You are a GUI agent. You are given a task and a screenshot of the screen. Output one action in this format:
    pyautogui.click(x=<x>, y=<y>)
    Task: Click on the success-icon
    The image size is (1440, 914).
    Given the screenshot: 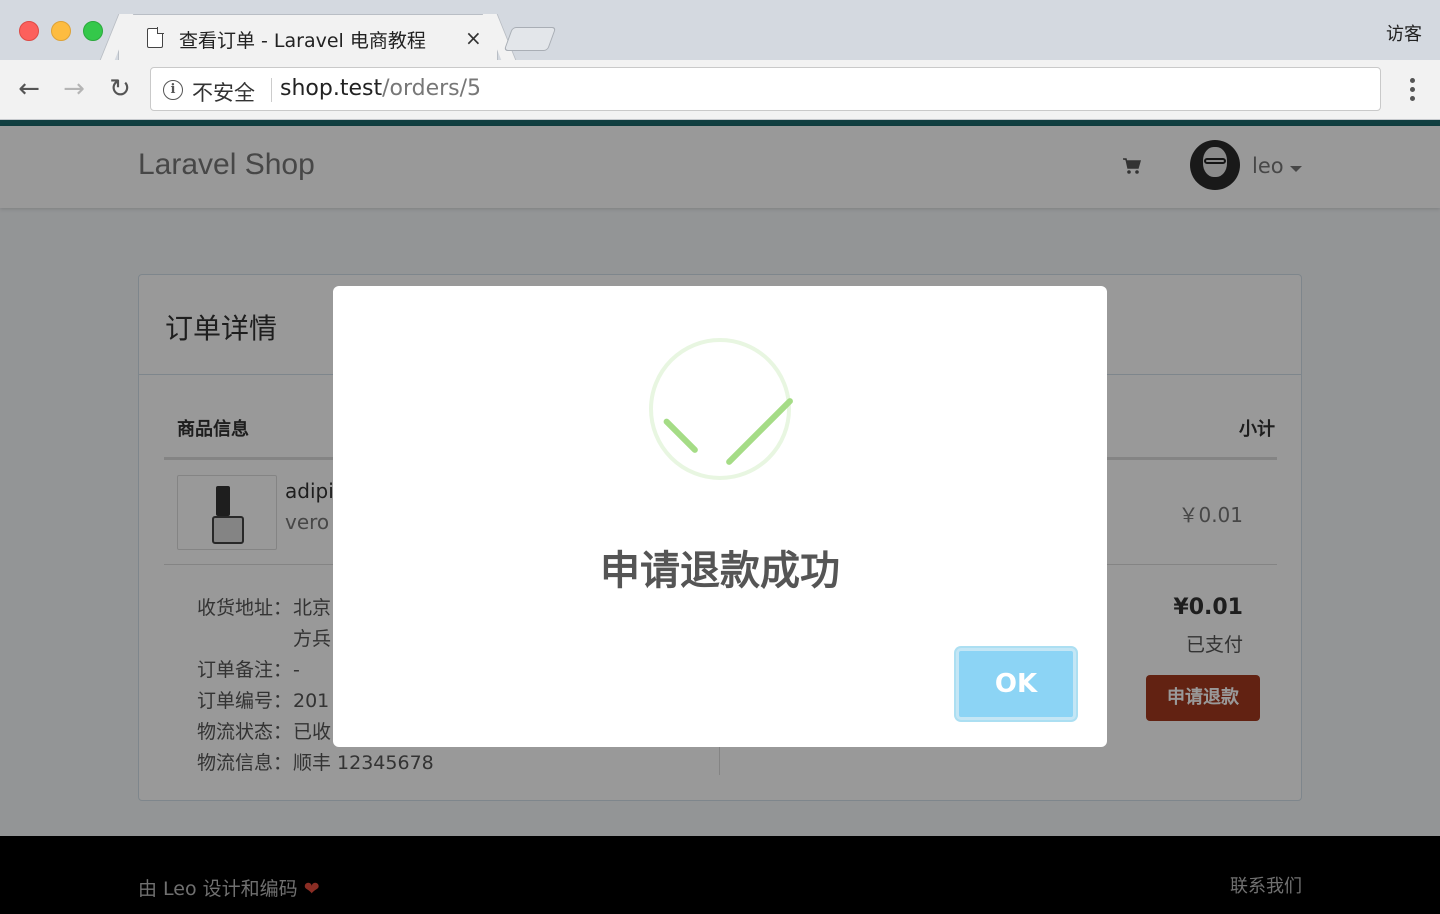 What is the action you would take?
    pyautogui.click(x=720, y=409)
    